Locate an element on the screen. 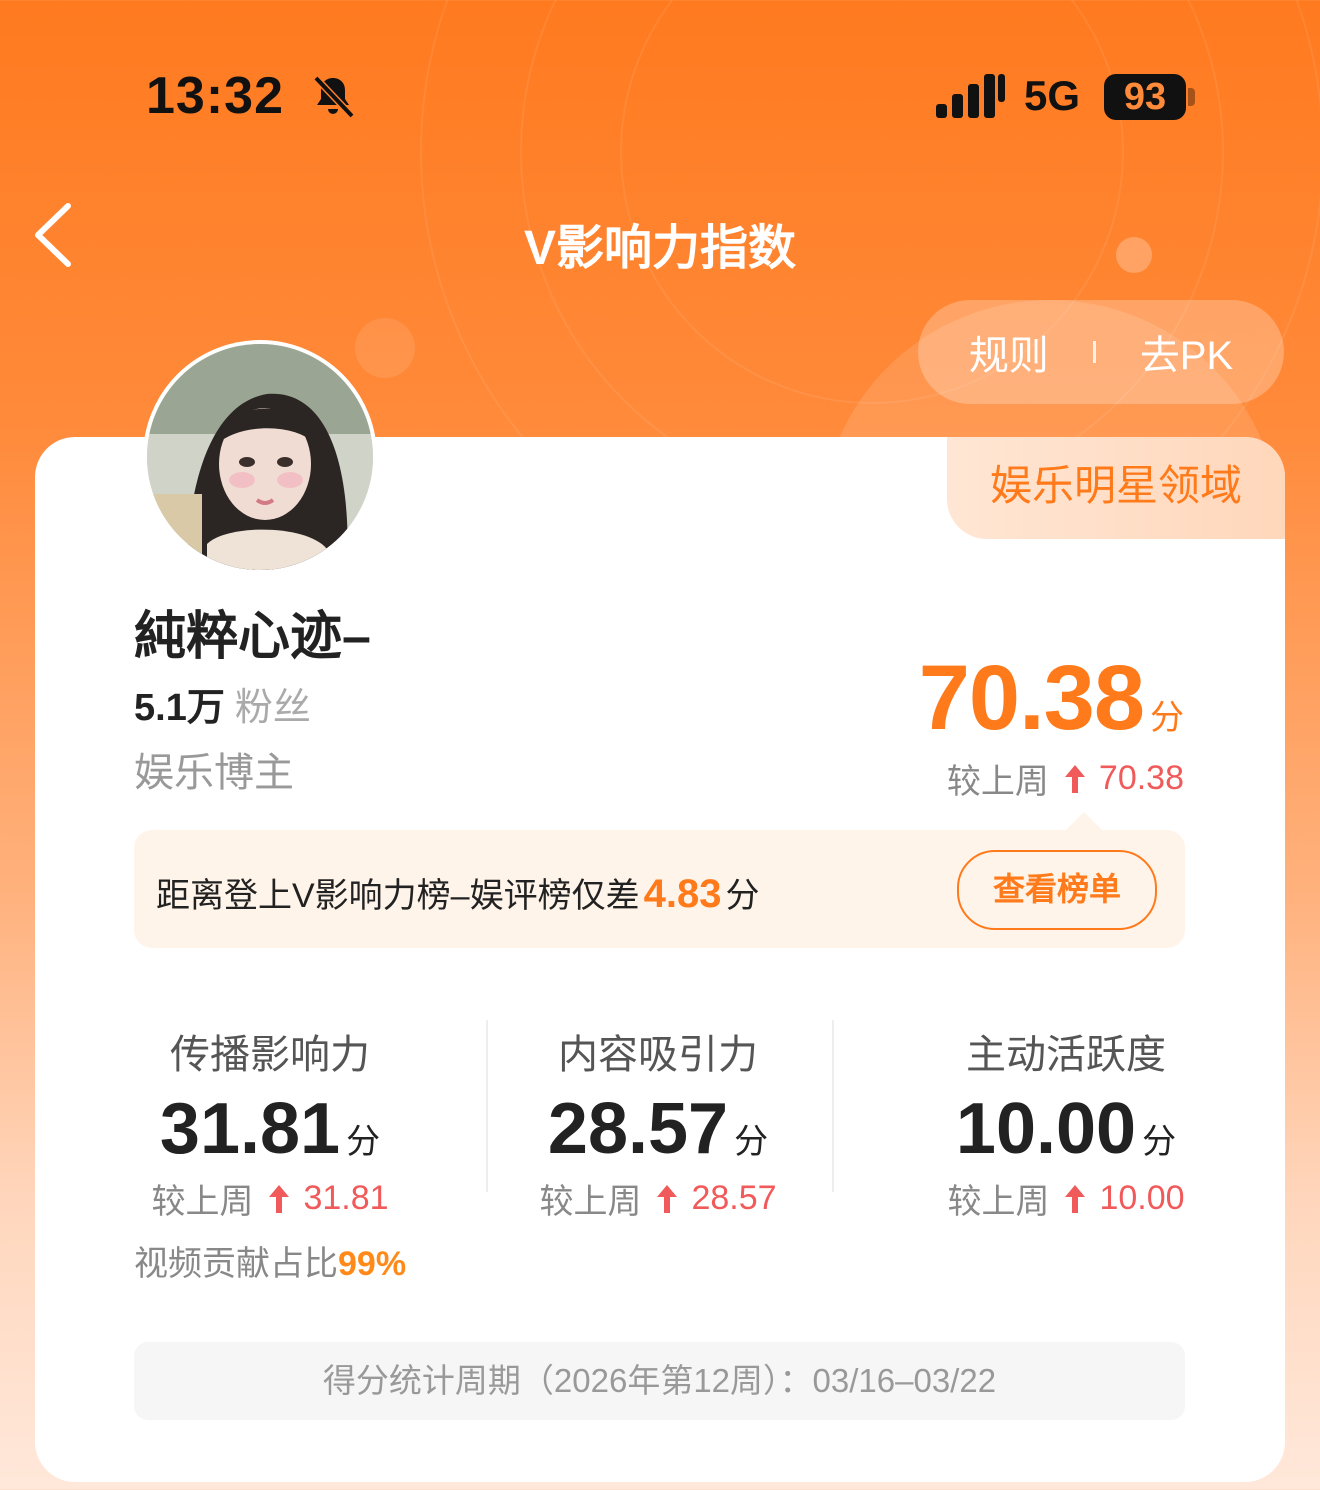 The height and width of the screenshot is (1490, 1320). rules-button: 规则 is located at coordinates (1009, 352).